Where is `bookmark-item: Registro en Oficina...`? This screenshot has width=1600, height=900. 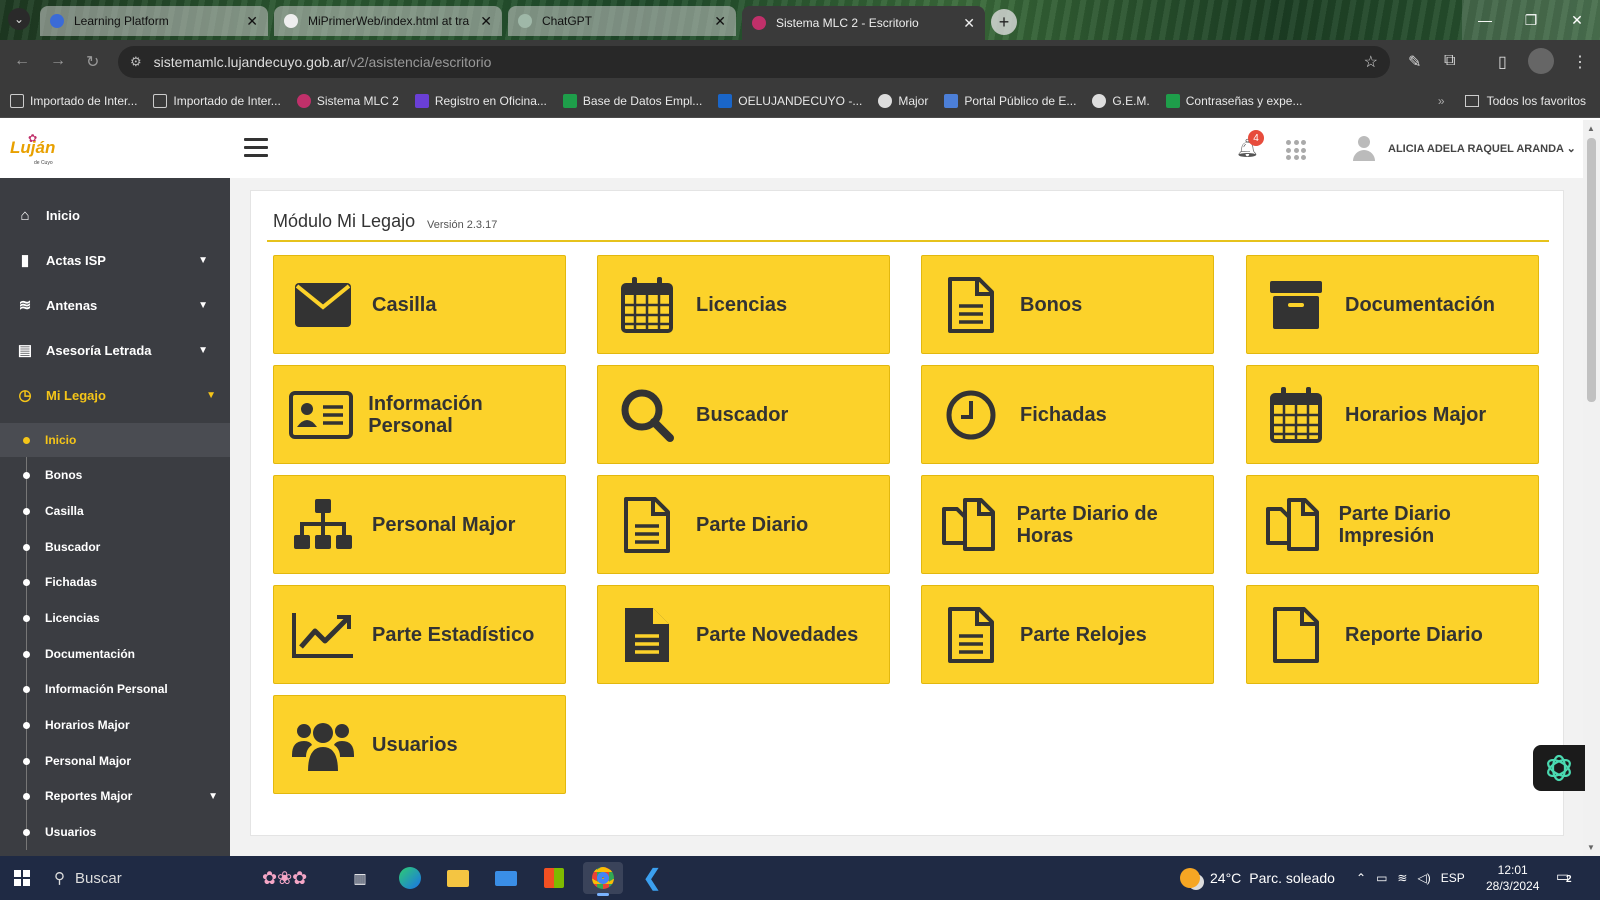
bookmark-item: Registro en Oficina... is located at coordinates (480, 100).